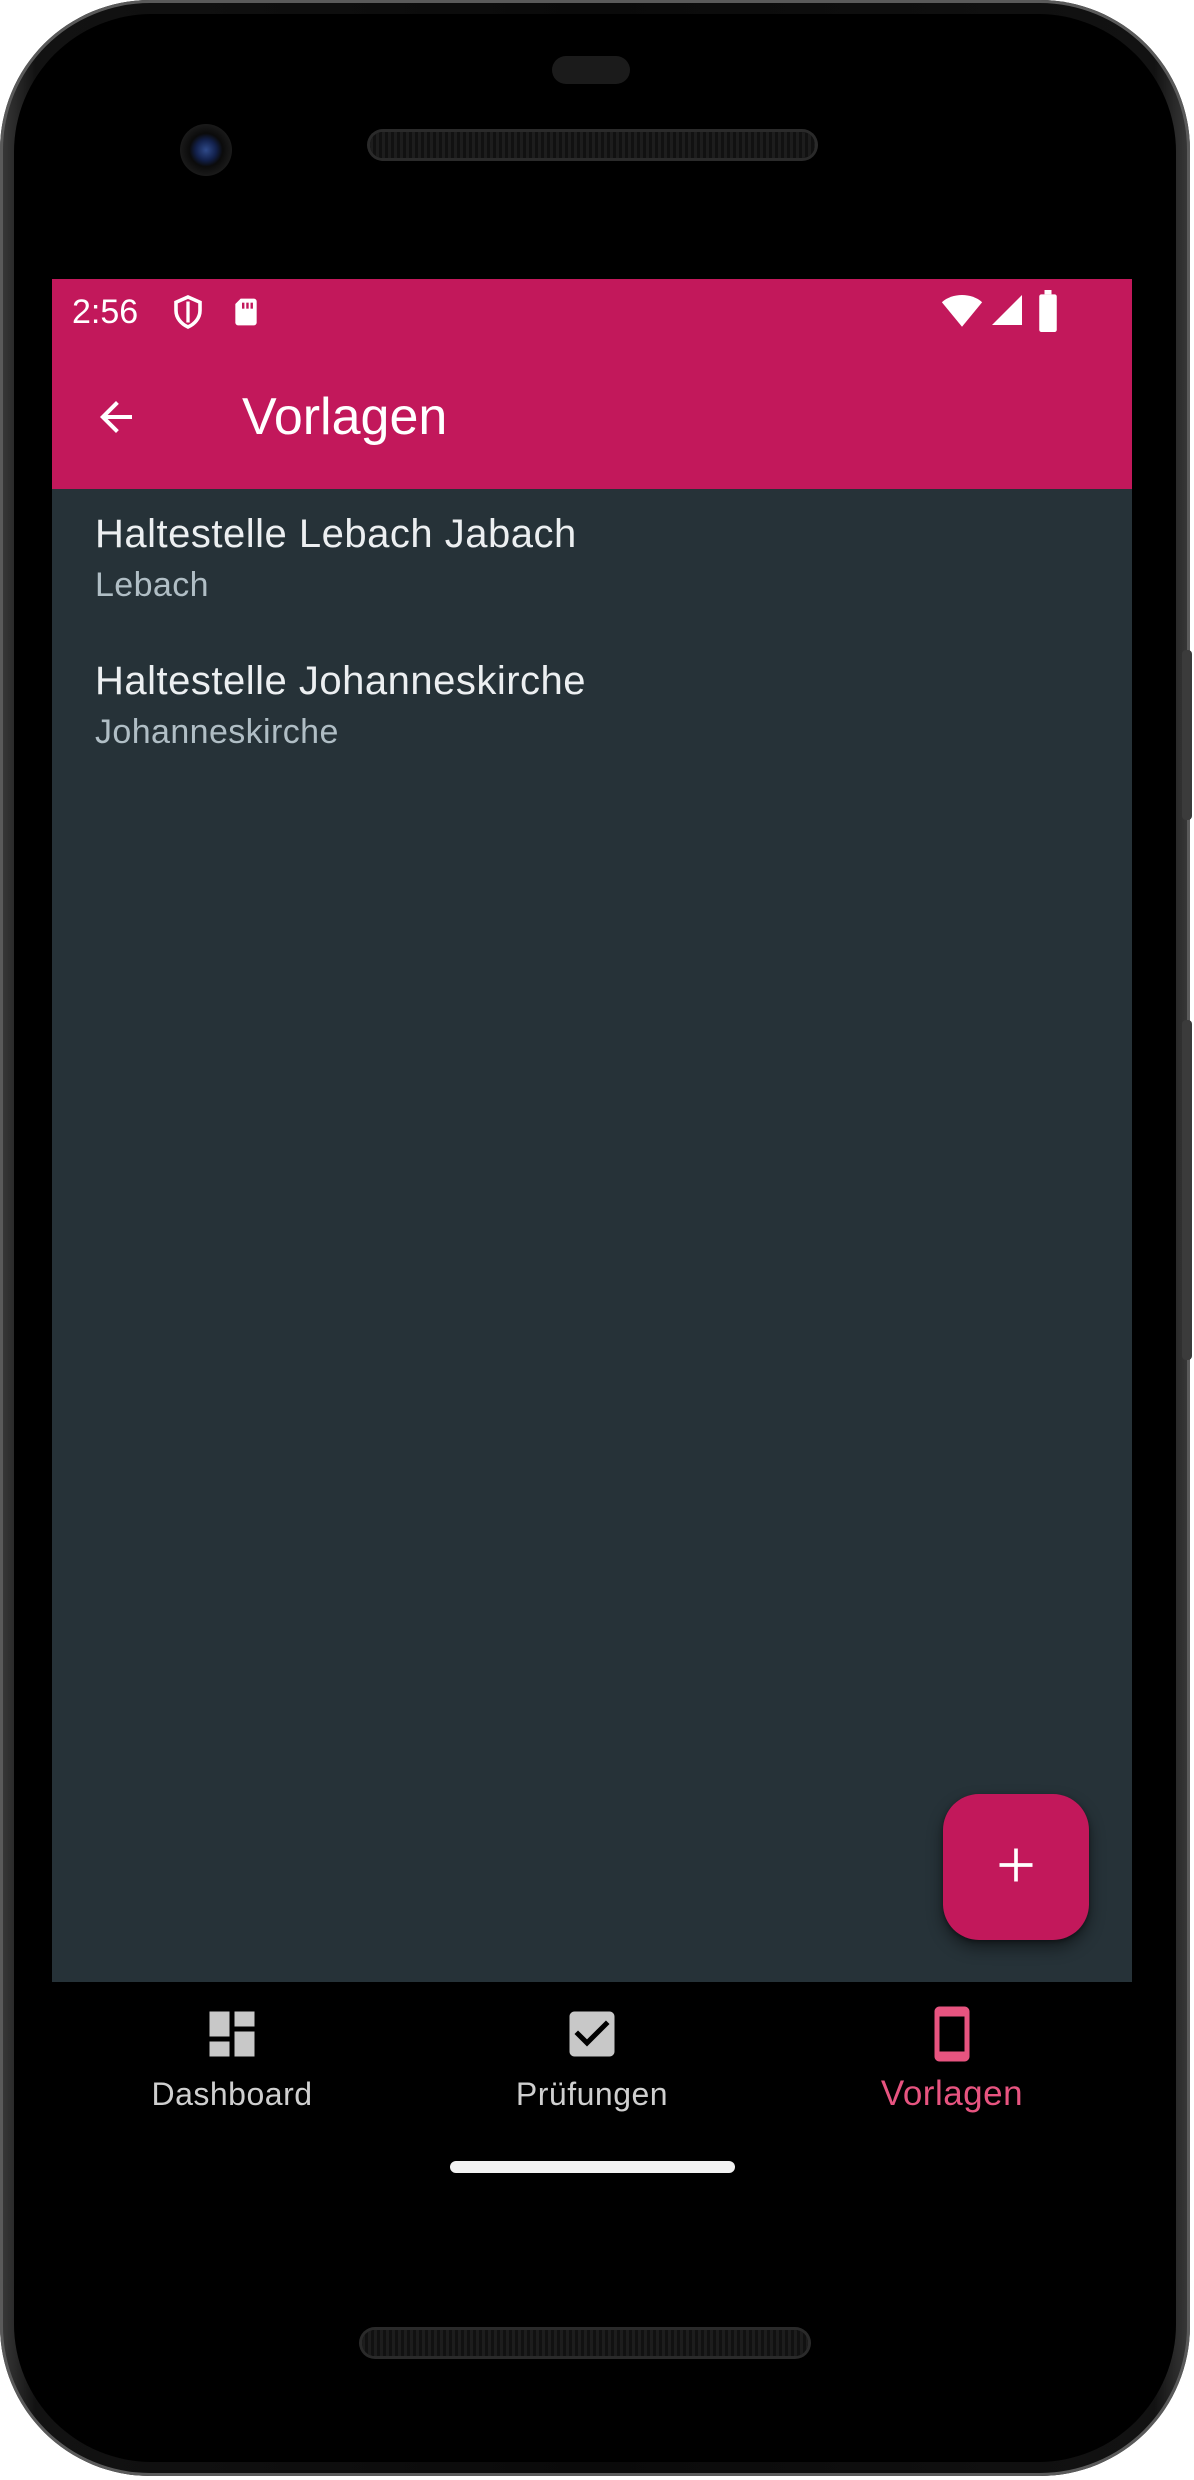  What do you see at coordinates (952, 2067) in the screenshot?
I see `nav-item-vorlagen: Vorlagen` at bounding box center [952, 2067].